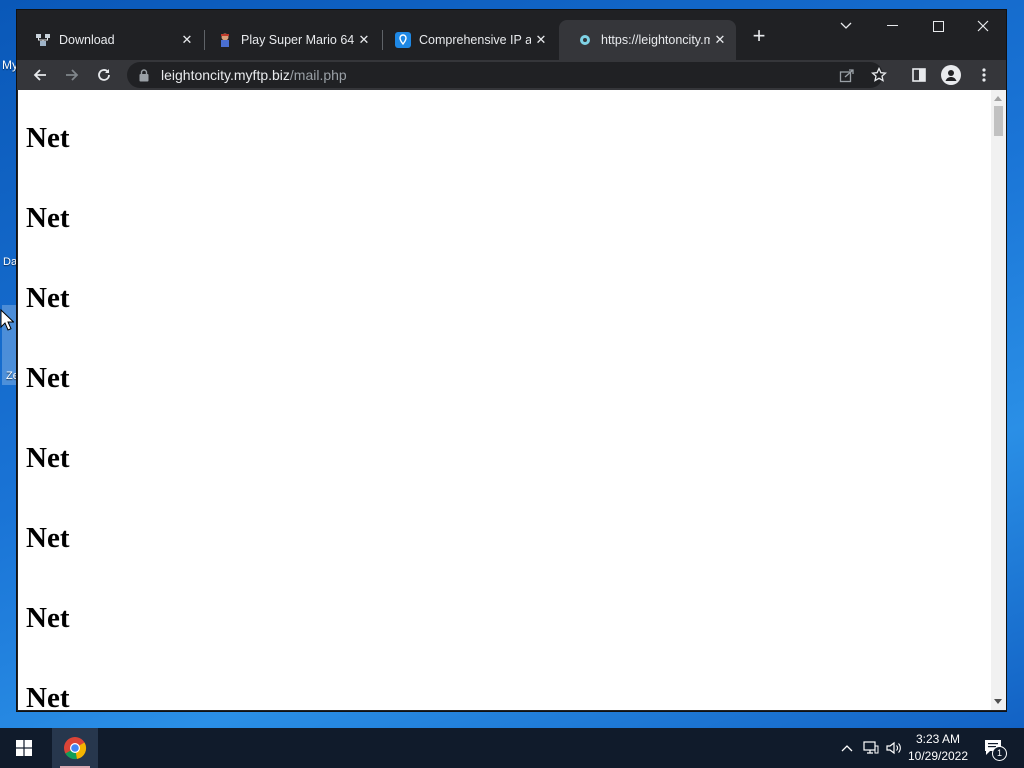 This screenshot has height=768, width=1024. Describe the element at coordinates (7, 320) in the screenshot. I see `mouse-cursor-icon` at that location.